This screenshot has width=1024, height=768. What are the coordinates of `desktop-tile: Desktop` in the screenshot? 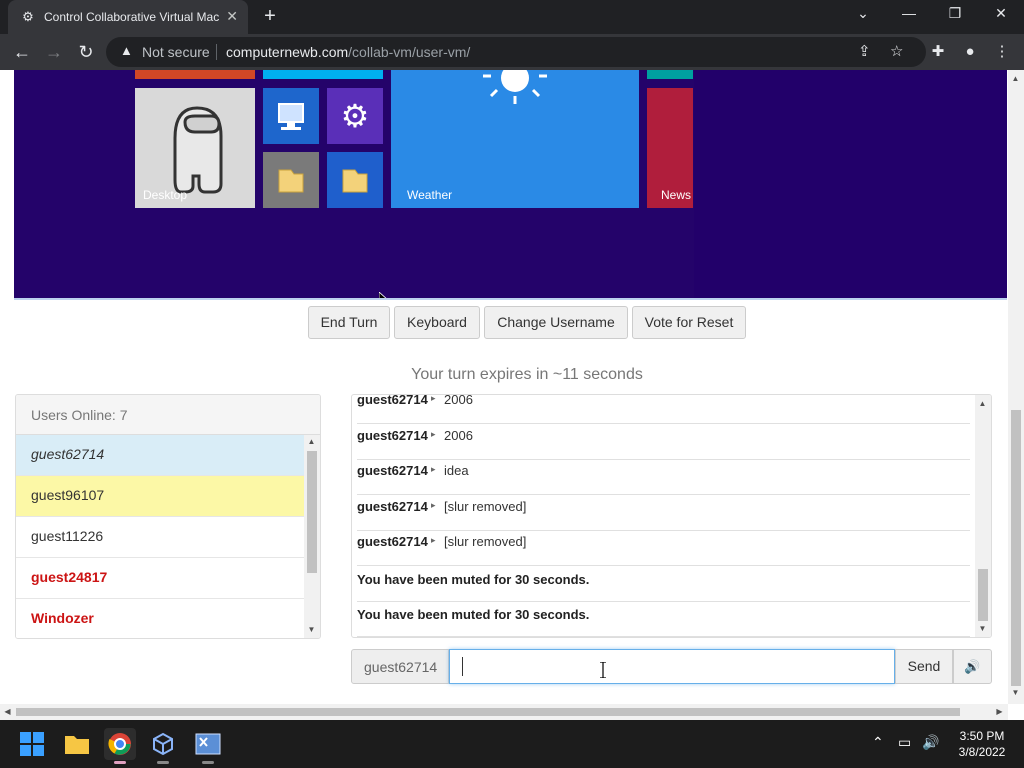 It's located at (195, 148).